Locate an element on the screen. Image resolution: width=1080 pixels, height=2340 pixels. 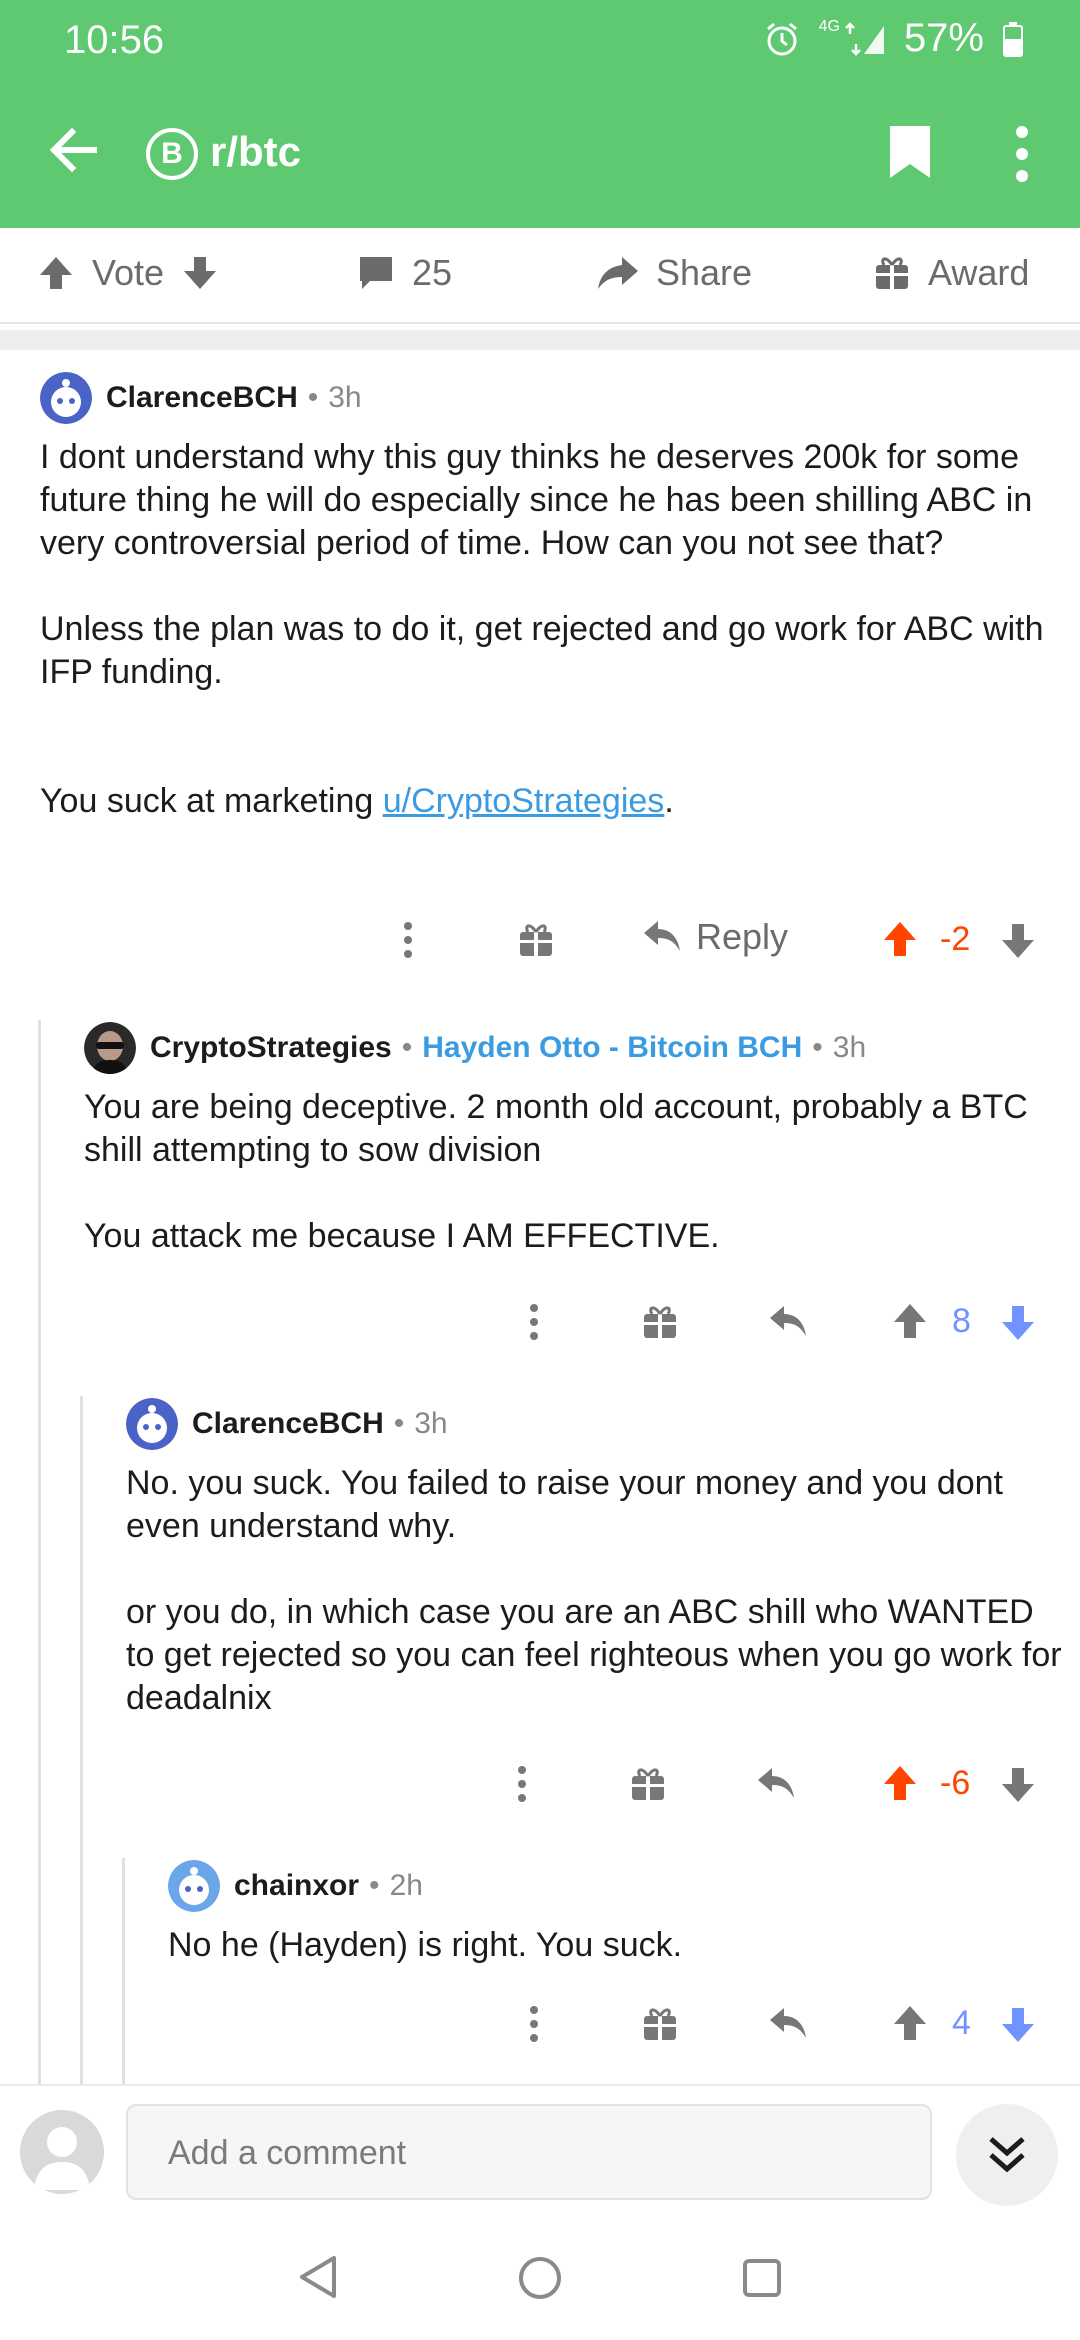
comment-score: -6 is located at coordinates (955, 1783).